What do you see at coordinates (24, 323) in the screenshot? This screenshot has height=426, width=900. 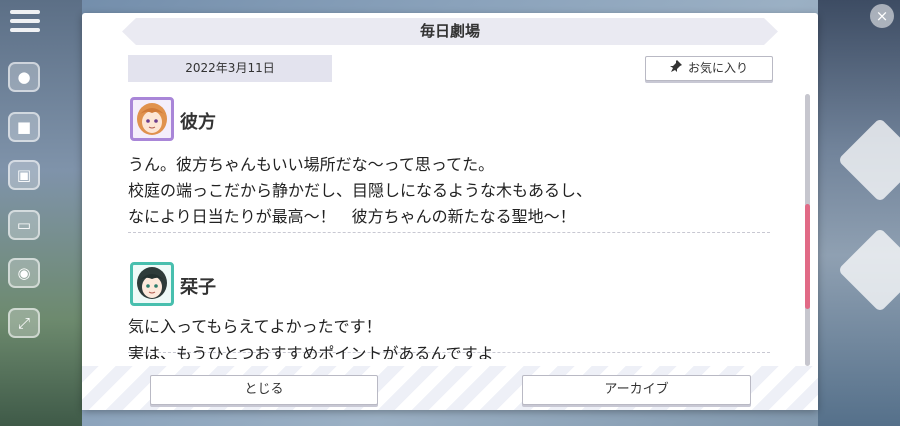 I see `expand-icon: ⤢` at bounding box center [24, 323].